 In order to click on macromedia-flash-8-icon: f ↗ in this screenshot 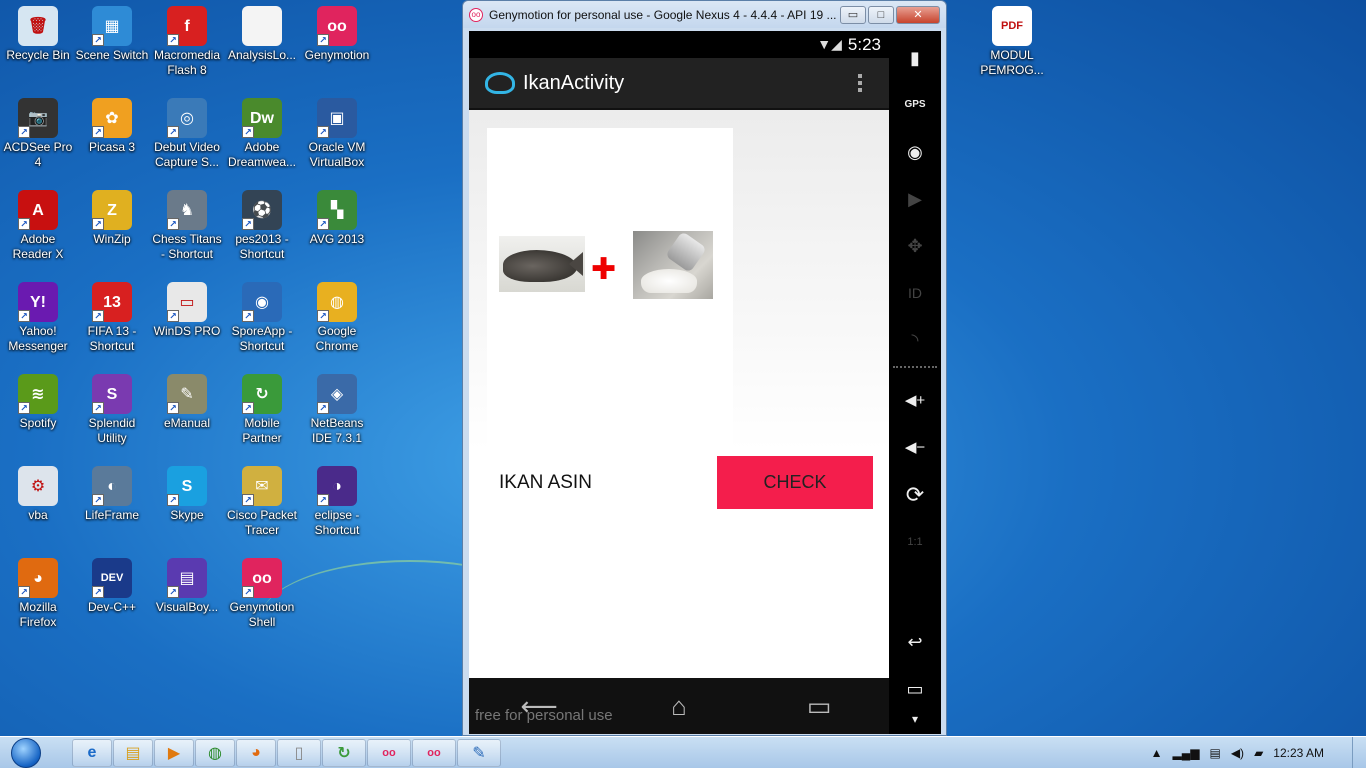, I will do `click(187, 26)`.